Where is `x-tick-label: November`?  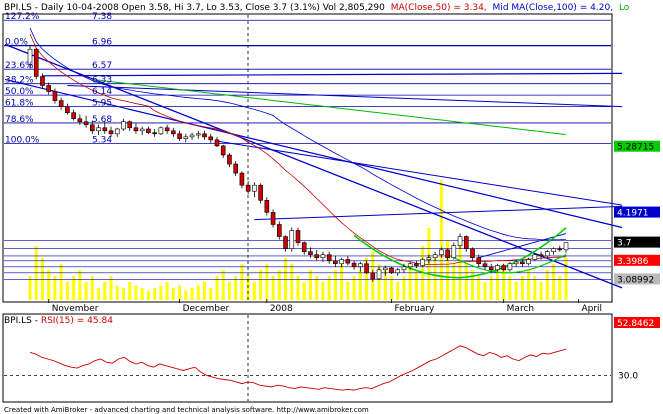
x-tick-label: November is located at coordinates (75, 309).